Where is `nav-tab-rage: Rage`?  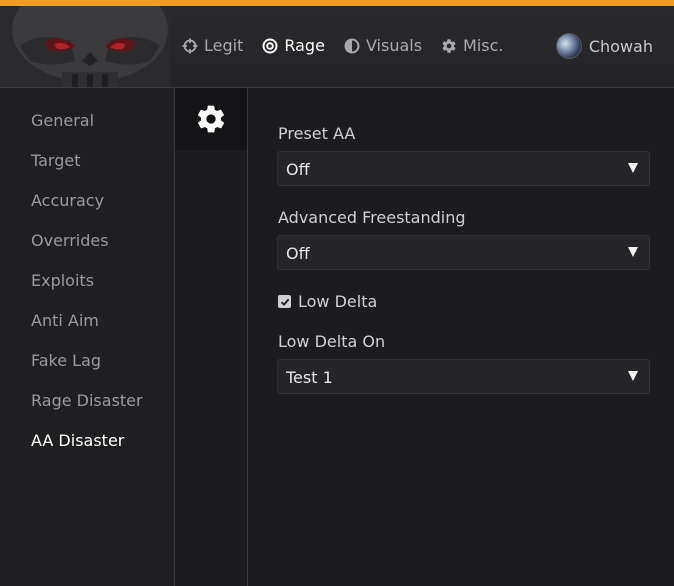
nav-tab-rage: Rage is located at coordinates (293, 45).